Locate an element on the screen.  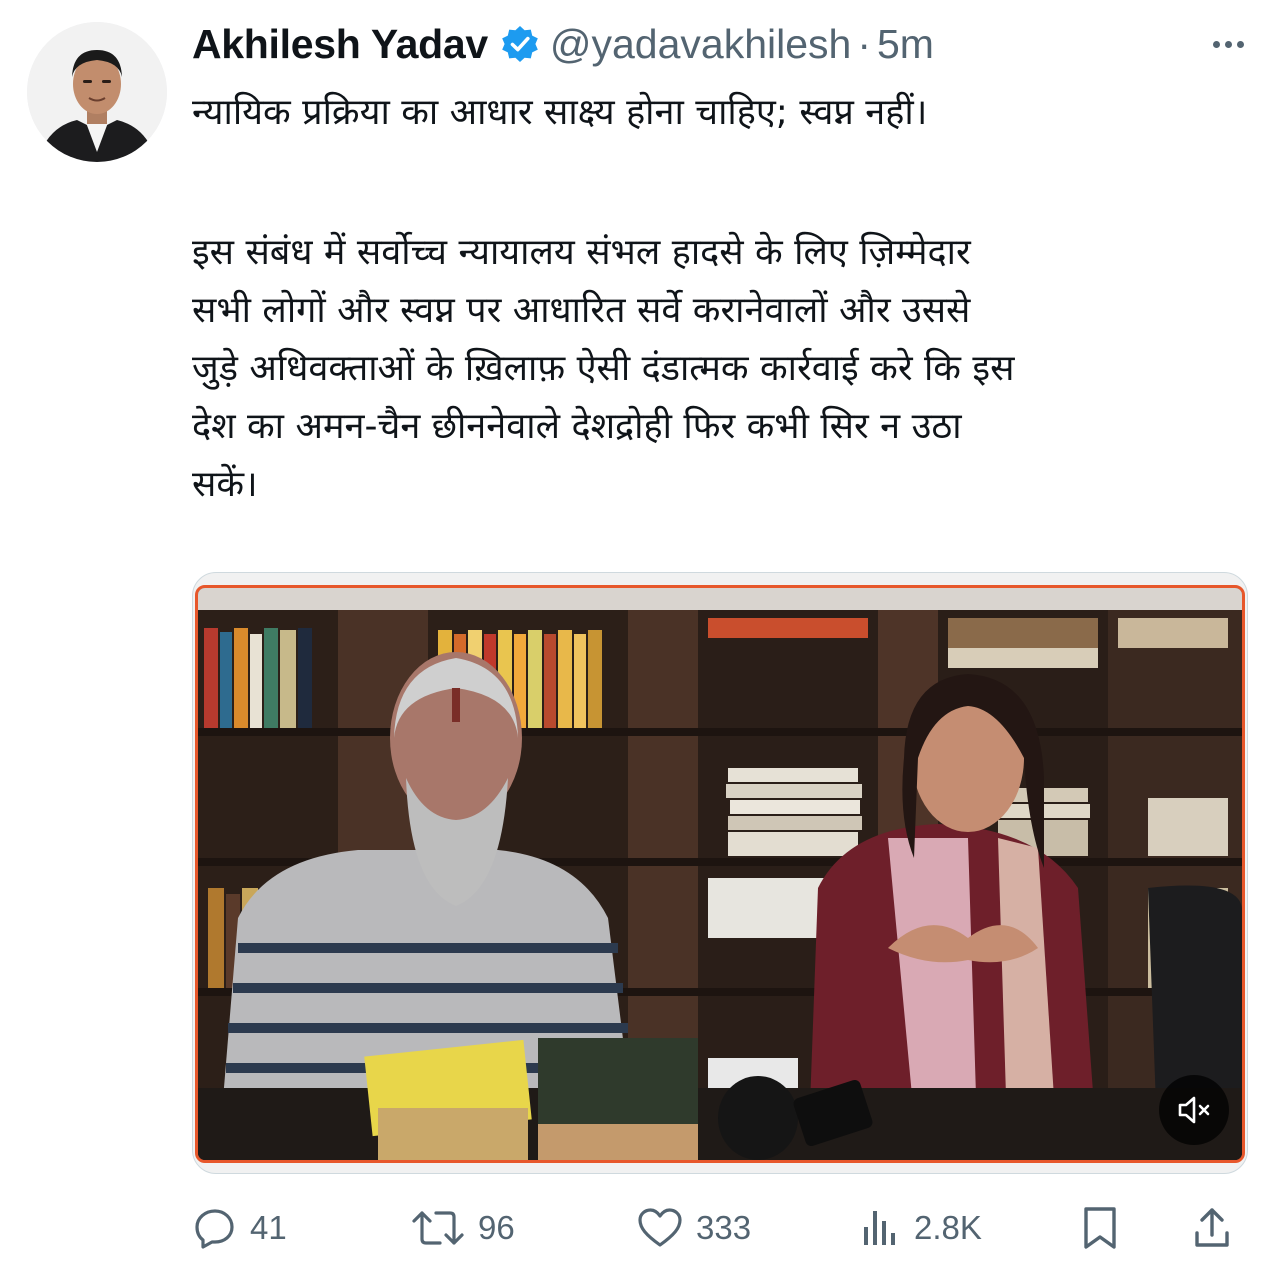
profile-photo is located at coordinates (97, 92).